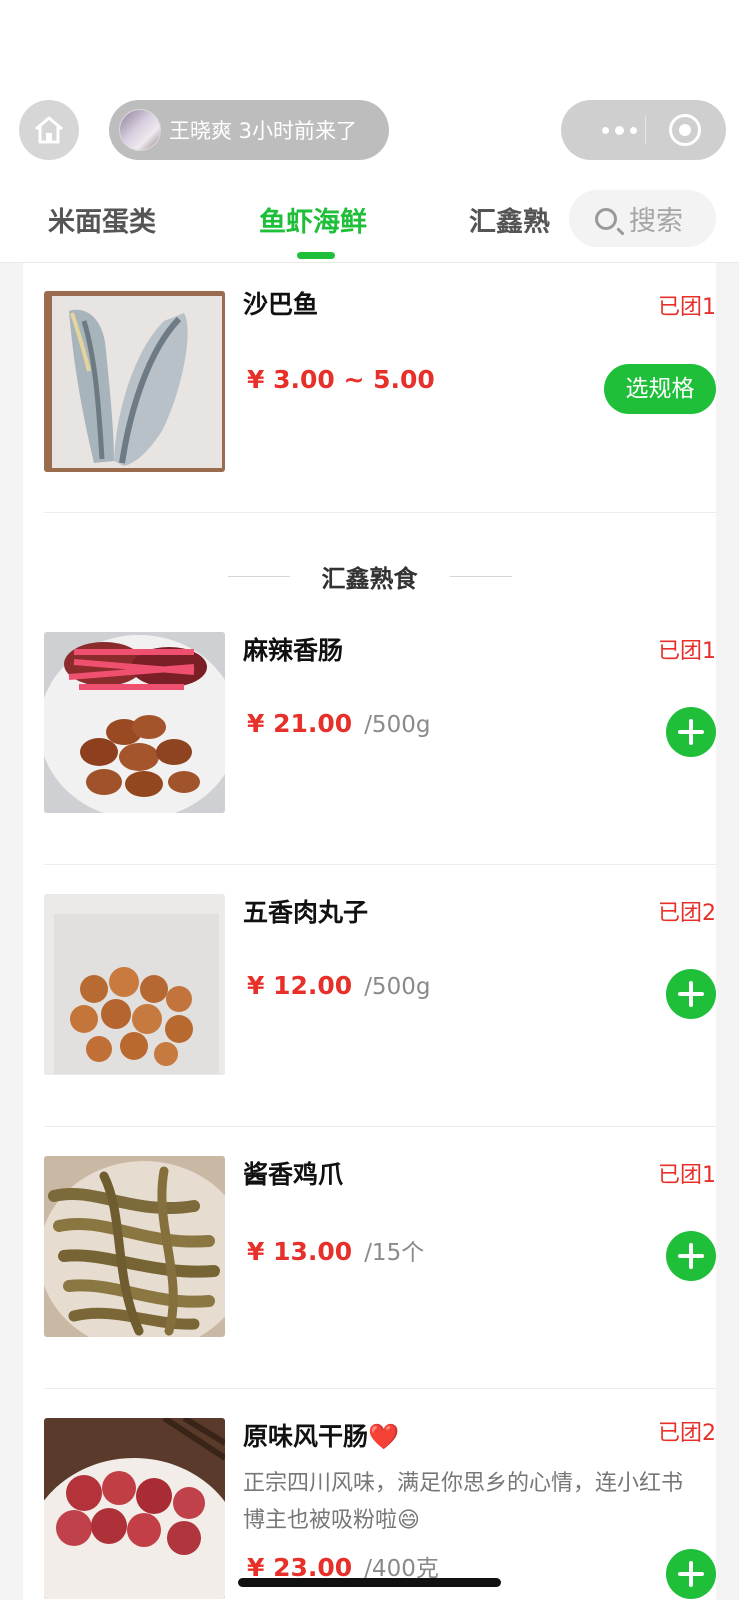  I want to click on product-description: 正宗四川风味，满足你思乡的心情，连小红书博主也被吸粉啦😄, so click(463, 1502).